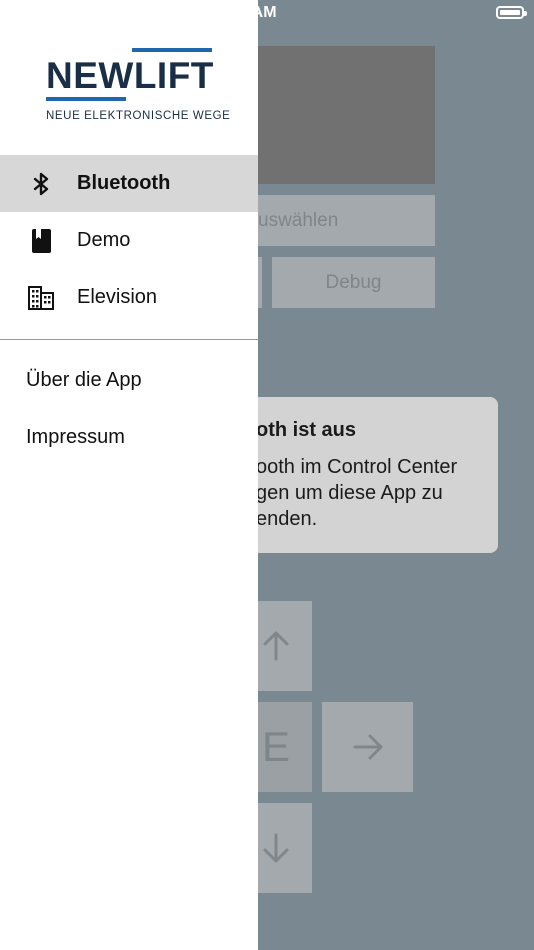 The image size is (534, 950). Describe the element at coordinates (104, 240) in the screenshot. I see `menu-item-label: Demo` at that location.